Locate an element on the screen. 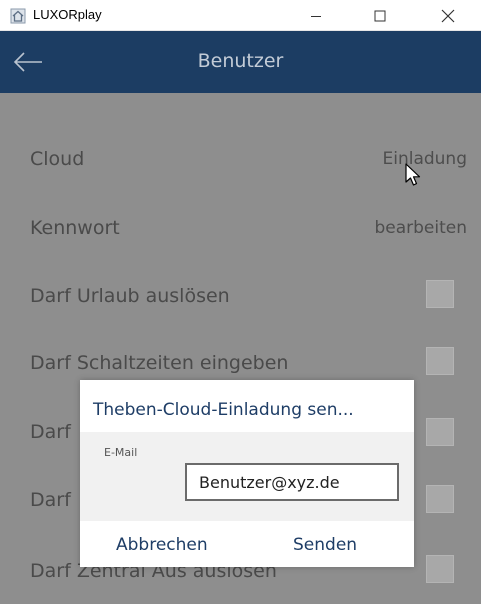 The image size is (481, 604). window-titlebar: LUXORplay is located at coordinates (240, 15).